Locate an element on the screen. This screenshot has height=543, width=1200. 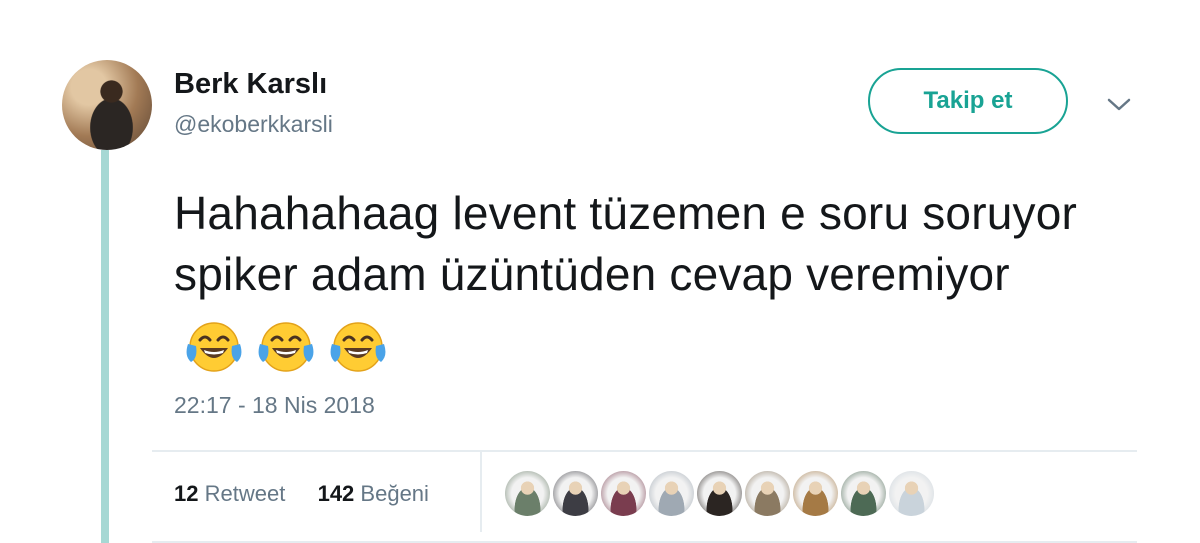
avatar is located at coordinates (107, 105).